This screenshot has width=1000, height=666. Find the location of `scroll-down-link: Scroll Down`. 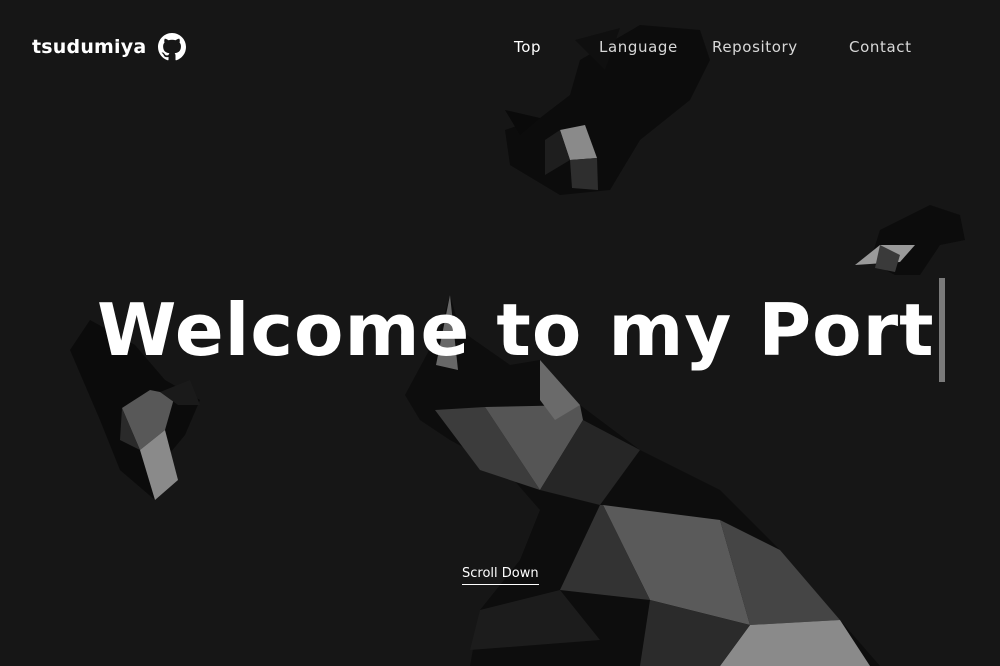

scroll-down-link: Scroll Down is located at coordinates (500, 575).